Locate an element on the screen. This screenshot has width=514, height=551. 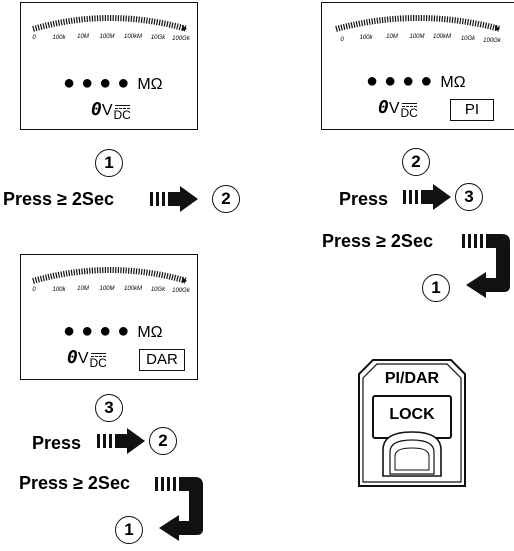
press-instruction: Press ≥ 2Sec is located at coordinates (58, 199).